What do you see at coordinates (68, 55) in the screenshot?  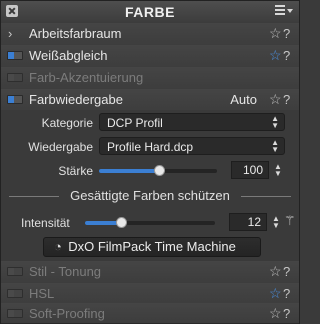 I see `row-label: Weißabgleich` at bounding box center [68, 55].